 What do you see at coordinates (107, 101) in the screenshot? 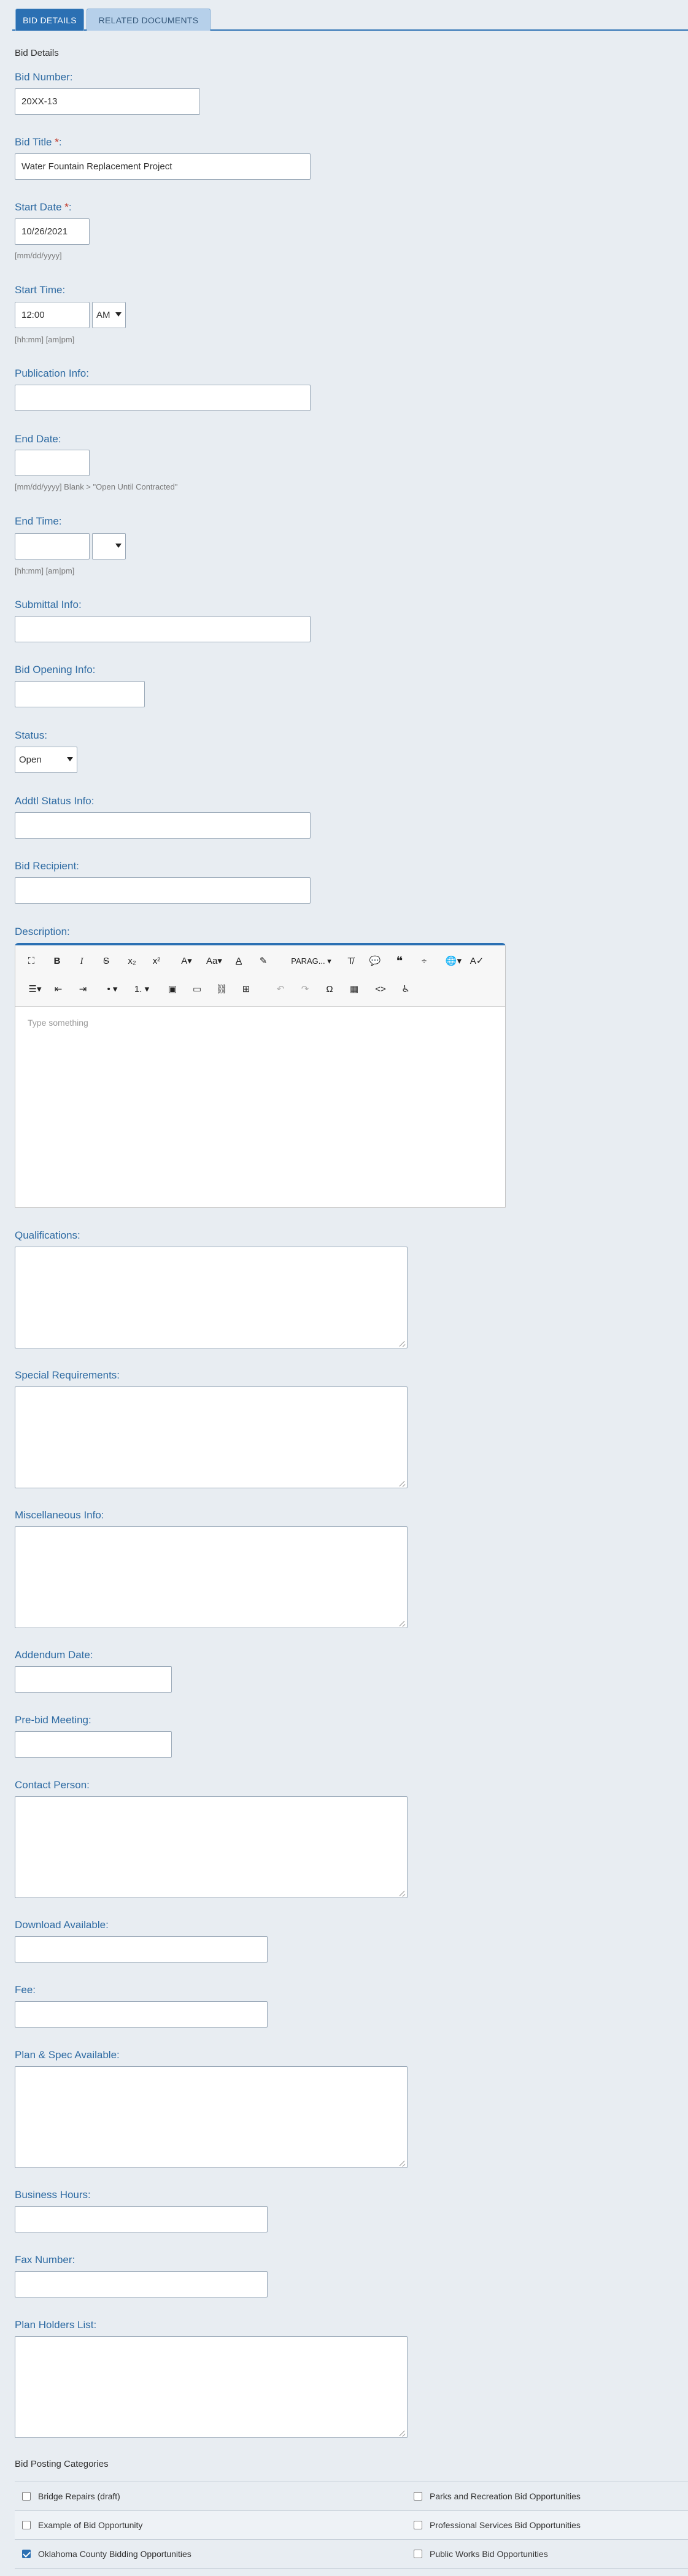
I see `bid-number-input` at bounding box center [107, 101].